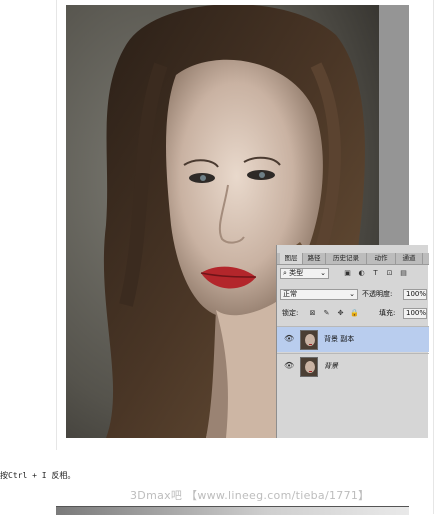 The width and height of the screenshot is (443, 515). Describe the element at coordinates (415, 294) in the screenshot. I see `opacity-input: 100%` at that location.